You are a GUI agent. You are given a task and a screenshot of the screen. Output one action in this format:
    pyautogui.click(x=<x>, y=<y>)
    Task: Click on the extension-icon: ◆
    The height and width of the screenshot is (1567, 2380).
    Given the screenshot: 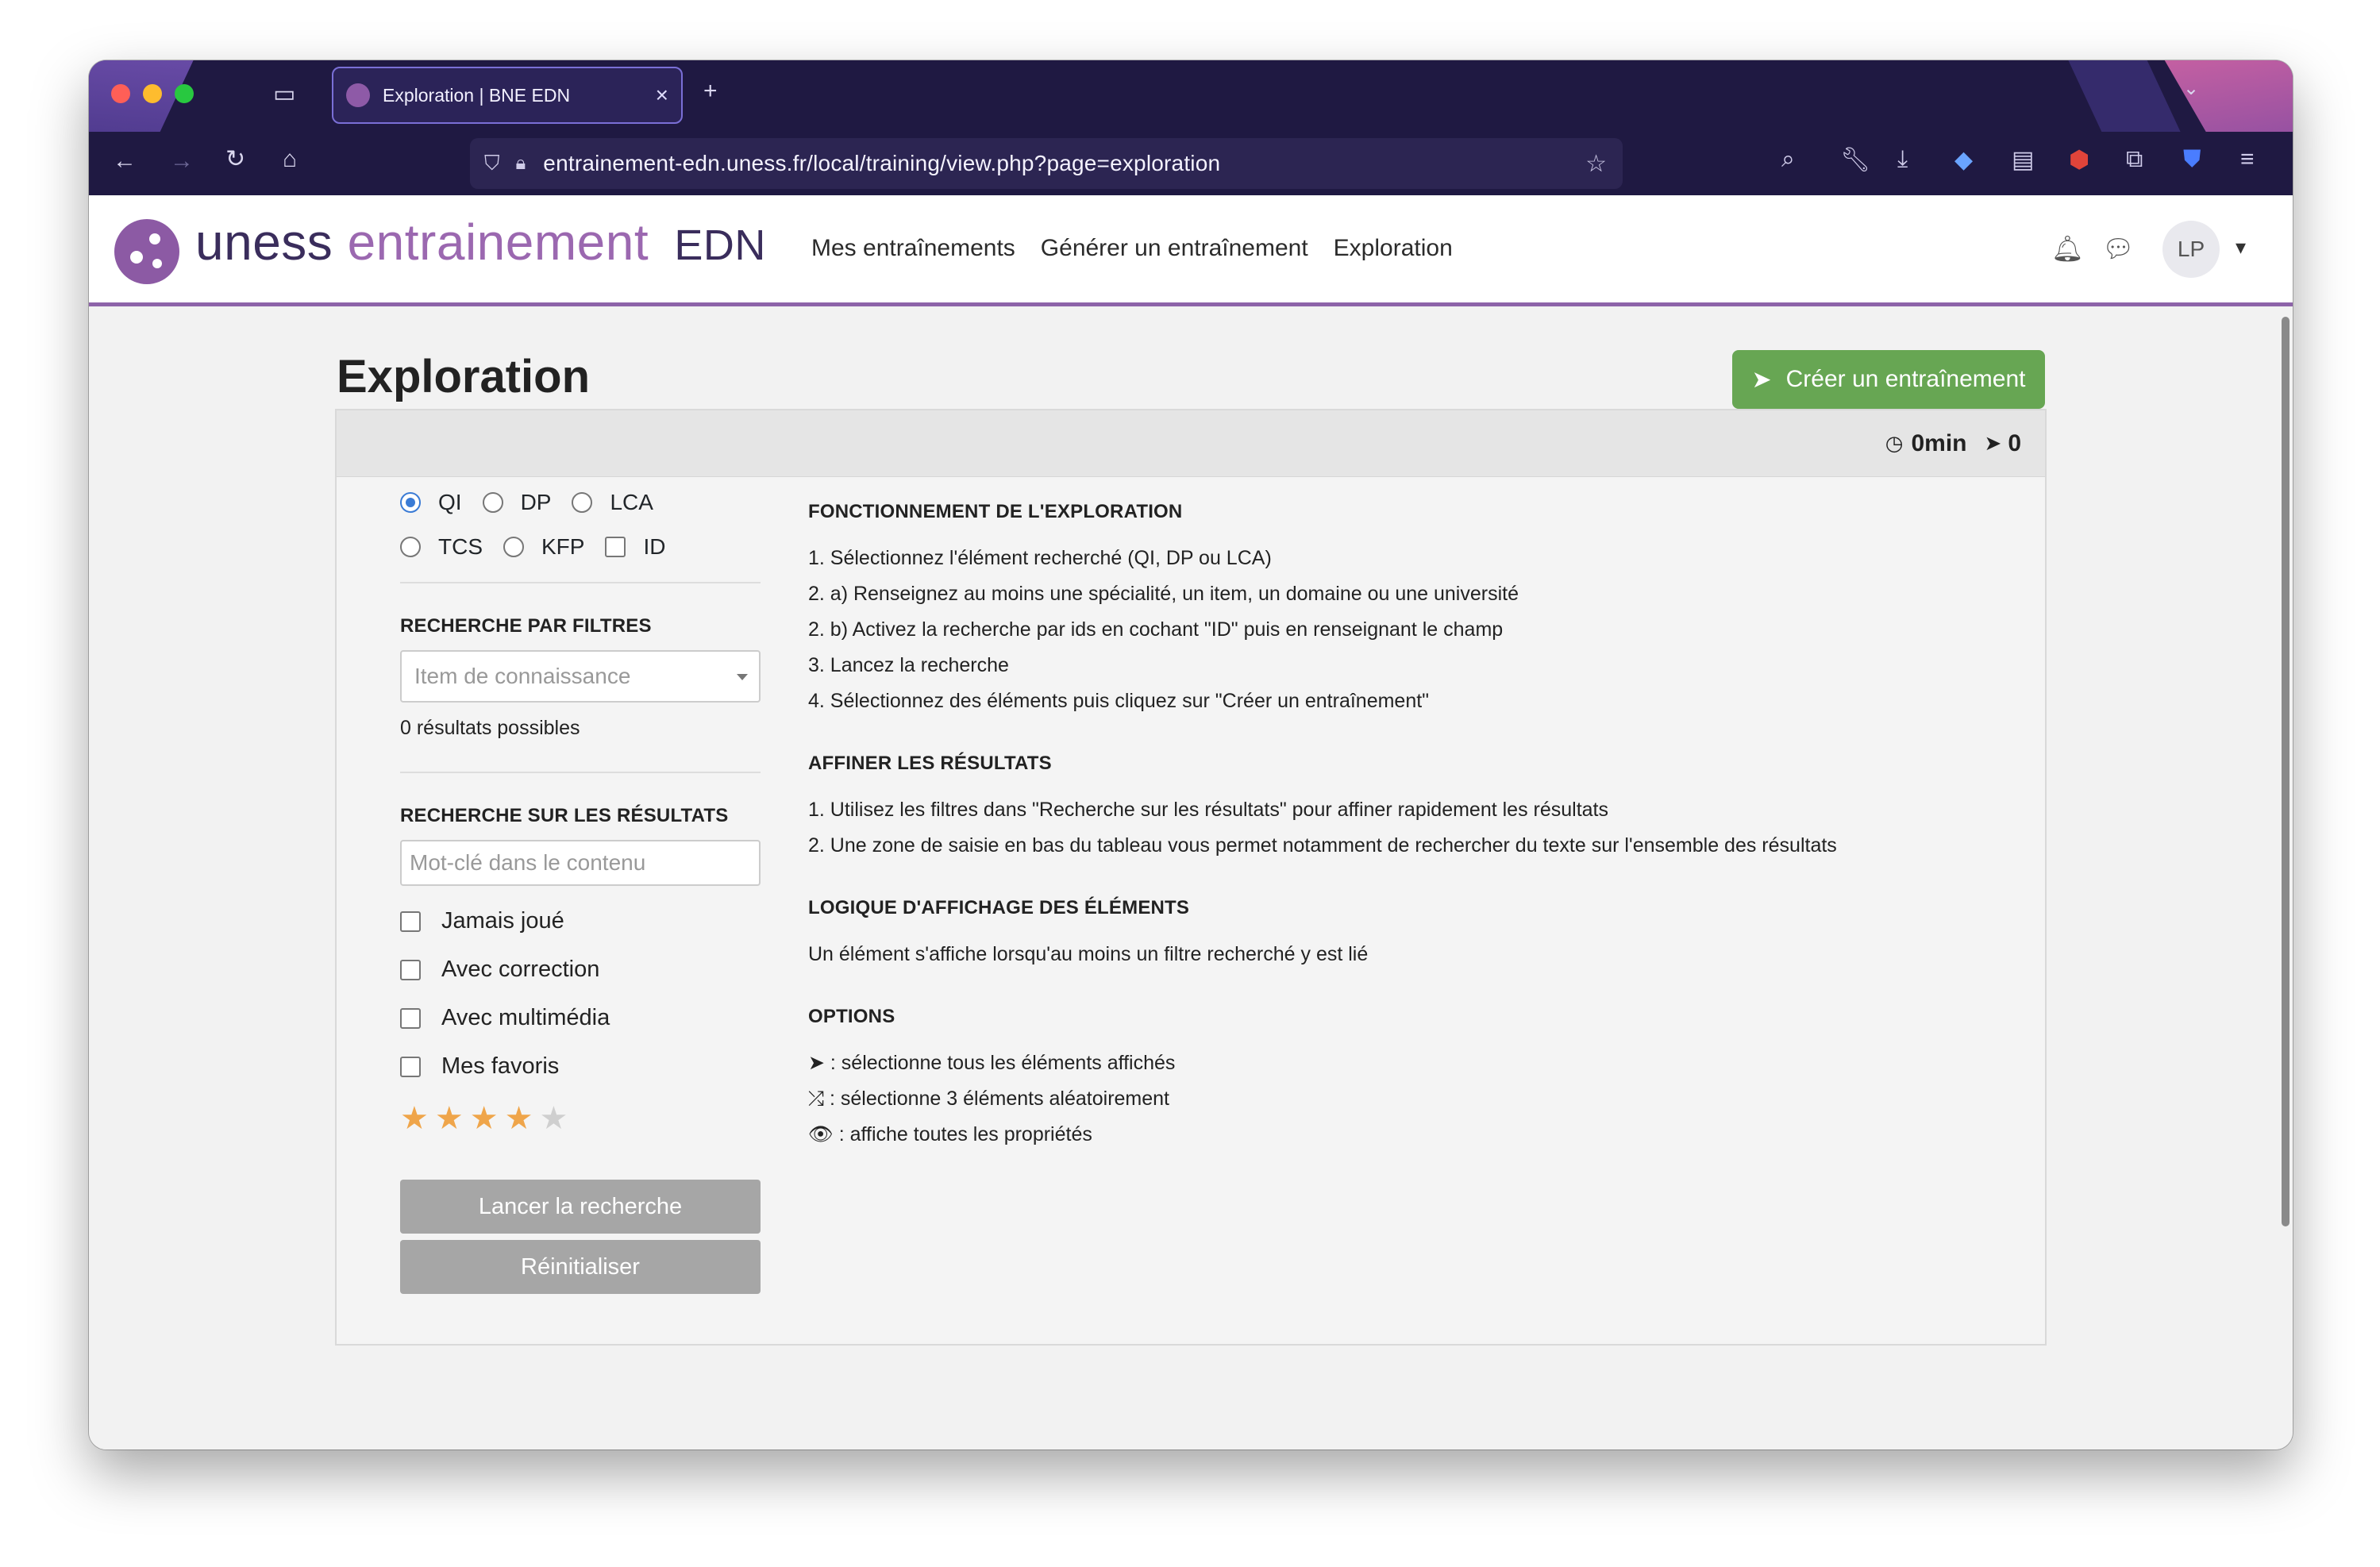 What is the action you would take?
    pyautogui.click(x=1963, y=160)
    